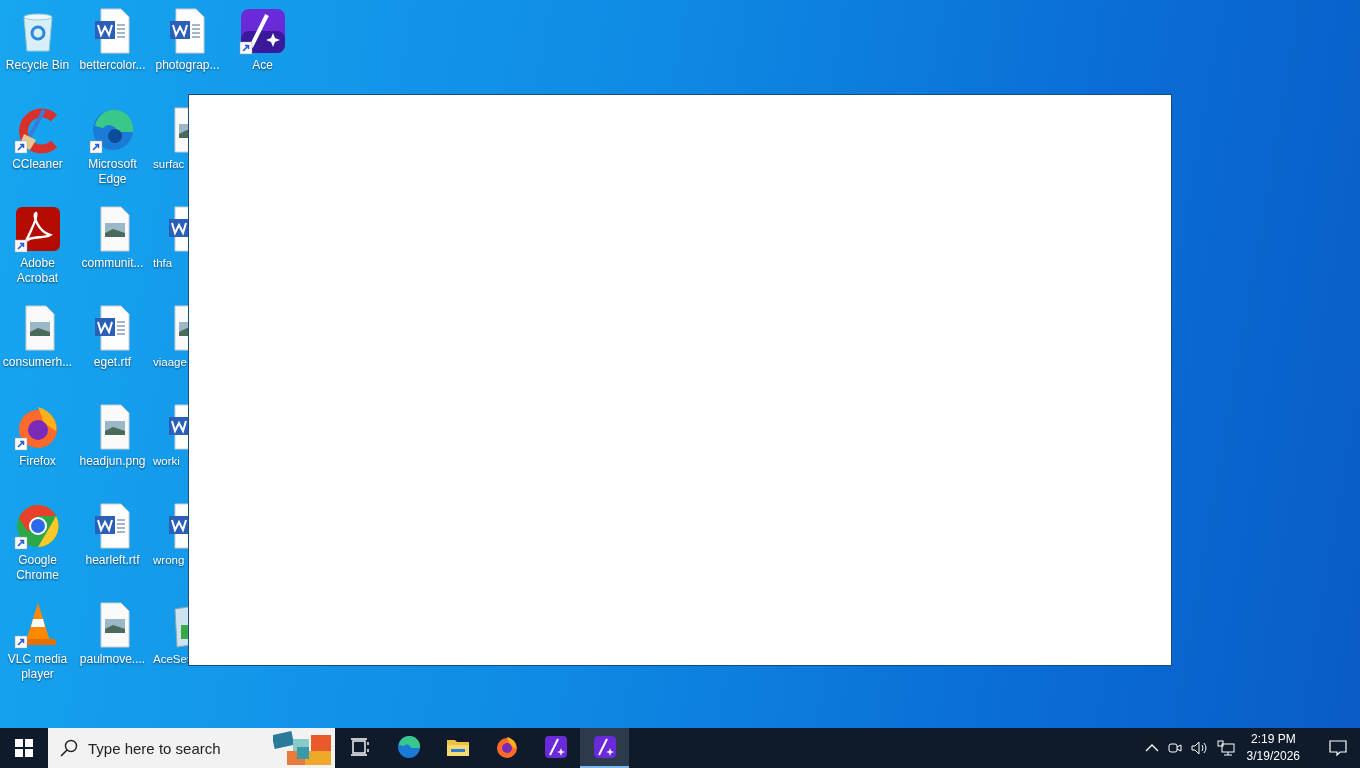  I want to click on icon-label: worki, so click(166, 461).